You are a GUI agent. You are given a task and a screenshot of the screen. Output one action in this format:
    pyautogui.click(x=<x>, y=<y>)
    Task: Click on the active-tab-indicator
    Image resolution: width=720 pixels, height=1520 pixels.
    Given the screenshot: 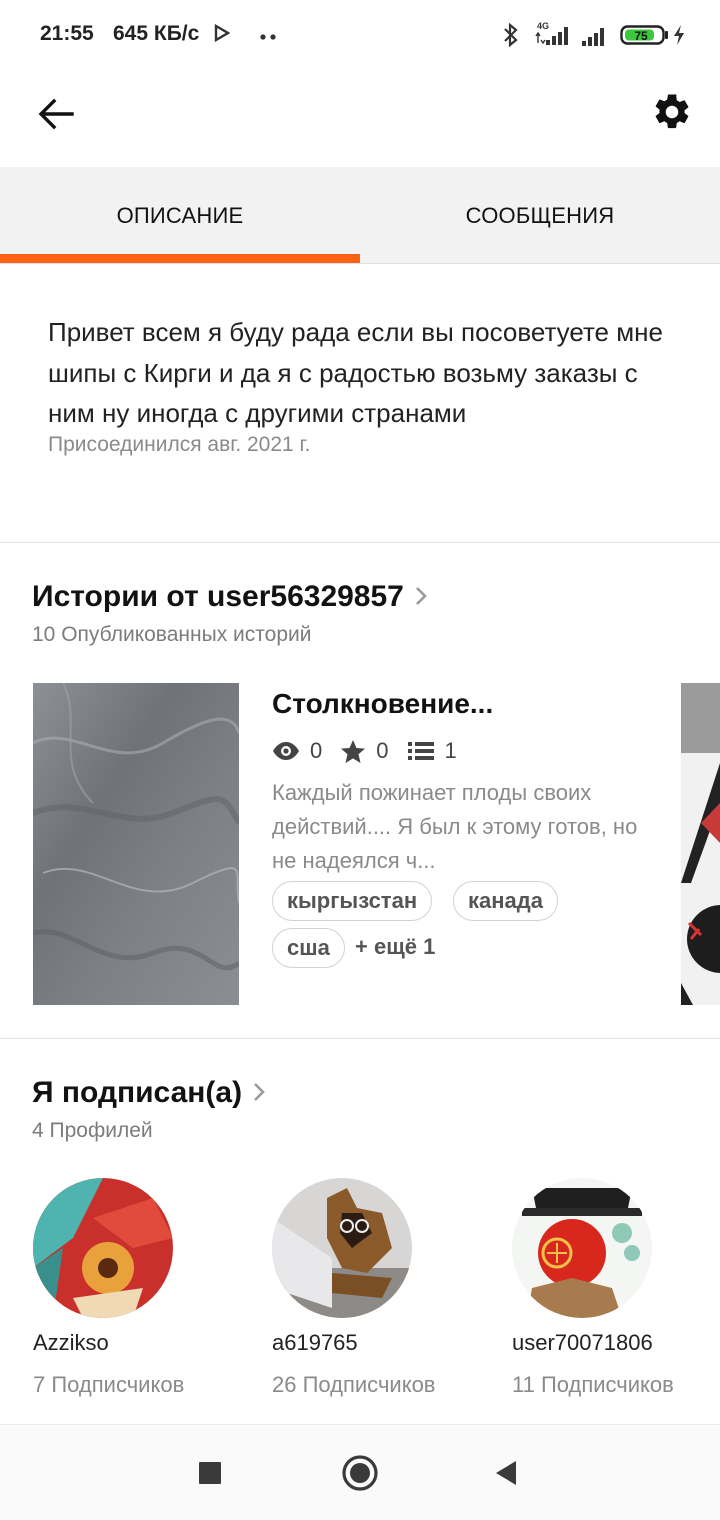 What is the action you would take?
    pyautogui.click(x=180, y=258)
    